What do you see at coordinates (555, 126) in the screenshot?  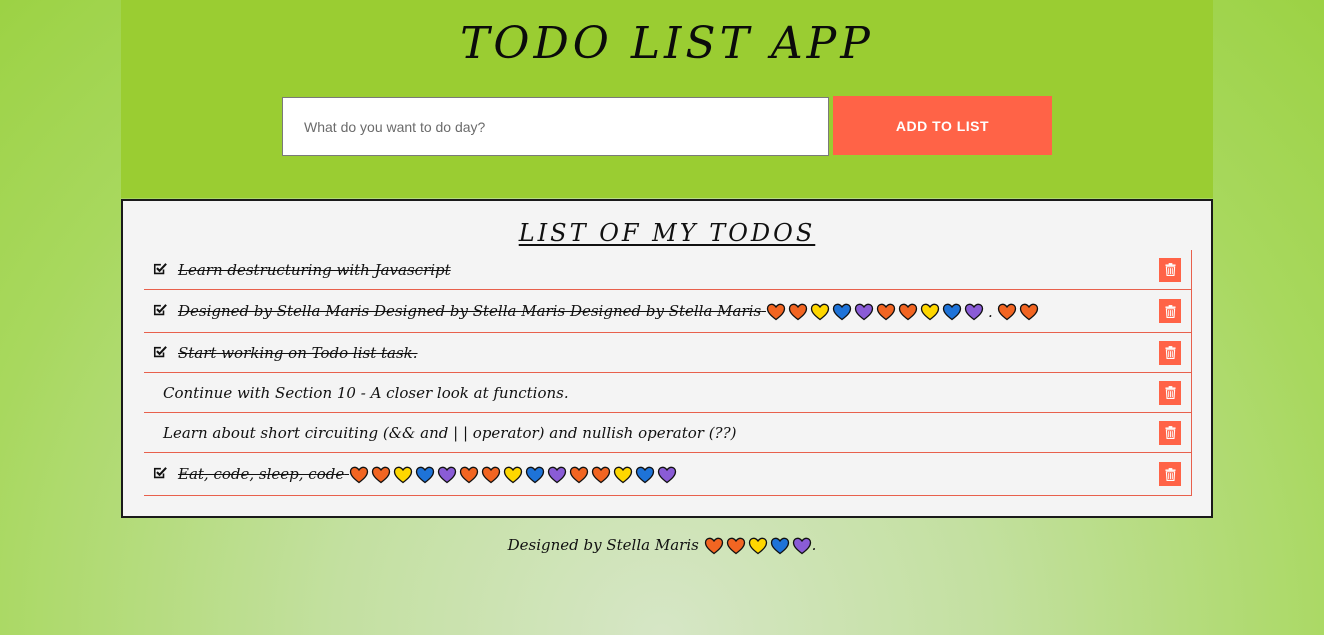 I see `todo-input` at bounding box center [555, 126].